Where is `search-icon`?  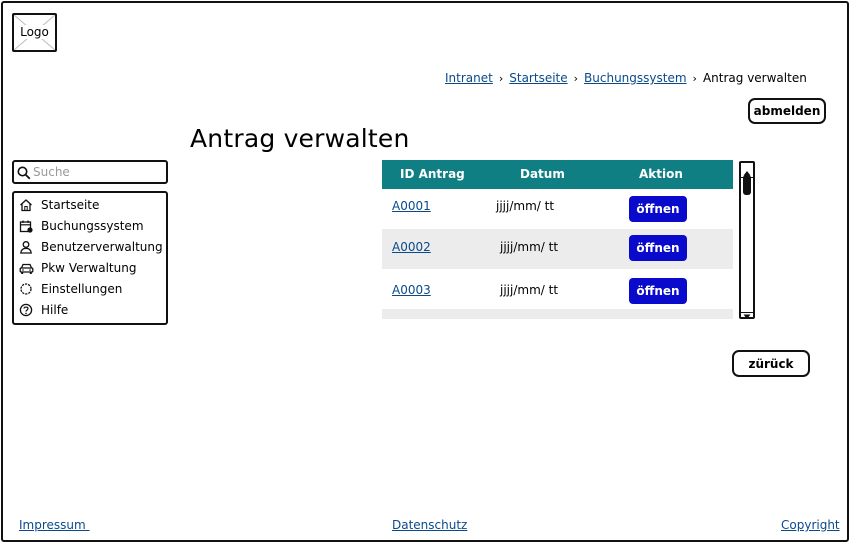
search-icon is located at coordinates (24, 172).